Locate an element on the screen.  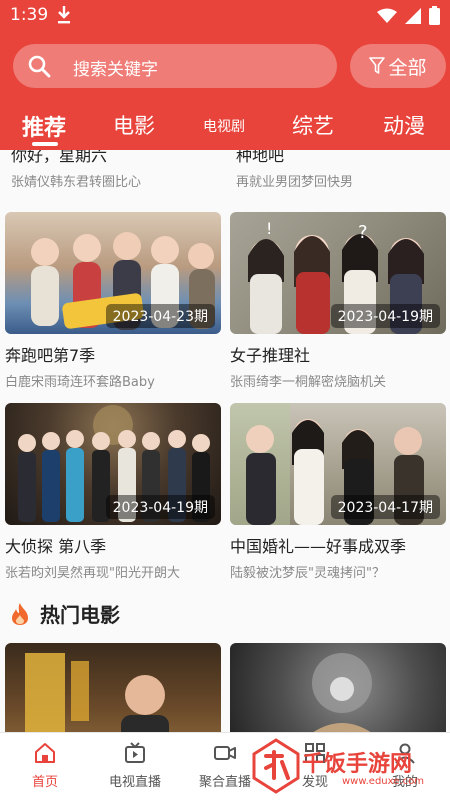
watermark-emblem-icon is located at coordinates (276, 766).